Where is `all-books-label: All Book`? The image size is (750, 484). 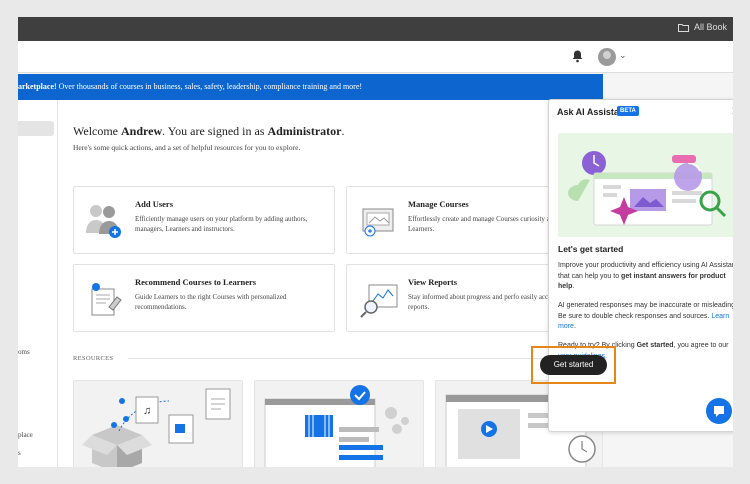
all-books-label: All Book is located at coordinates (710, 27).